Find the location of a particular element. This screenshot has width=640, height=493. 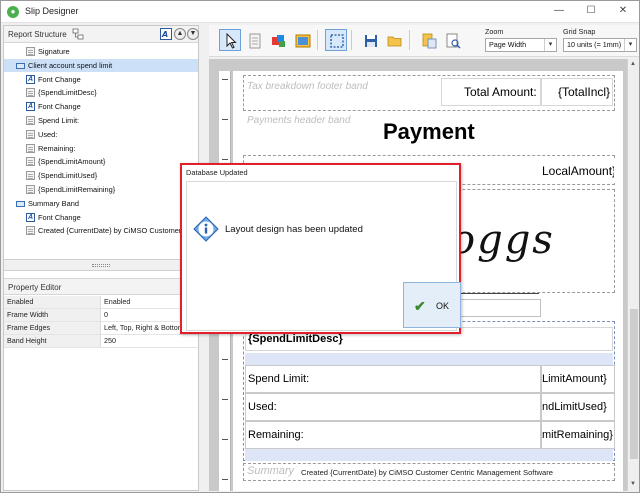

insert-text-button is located at coordinates (254, 40).